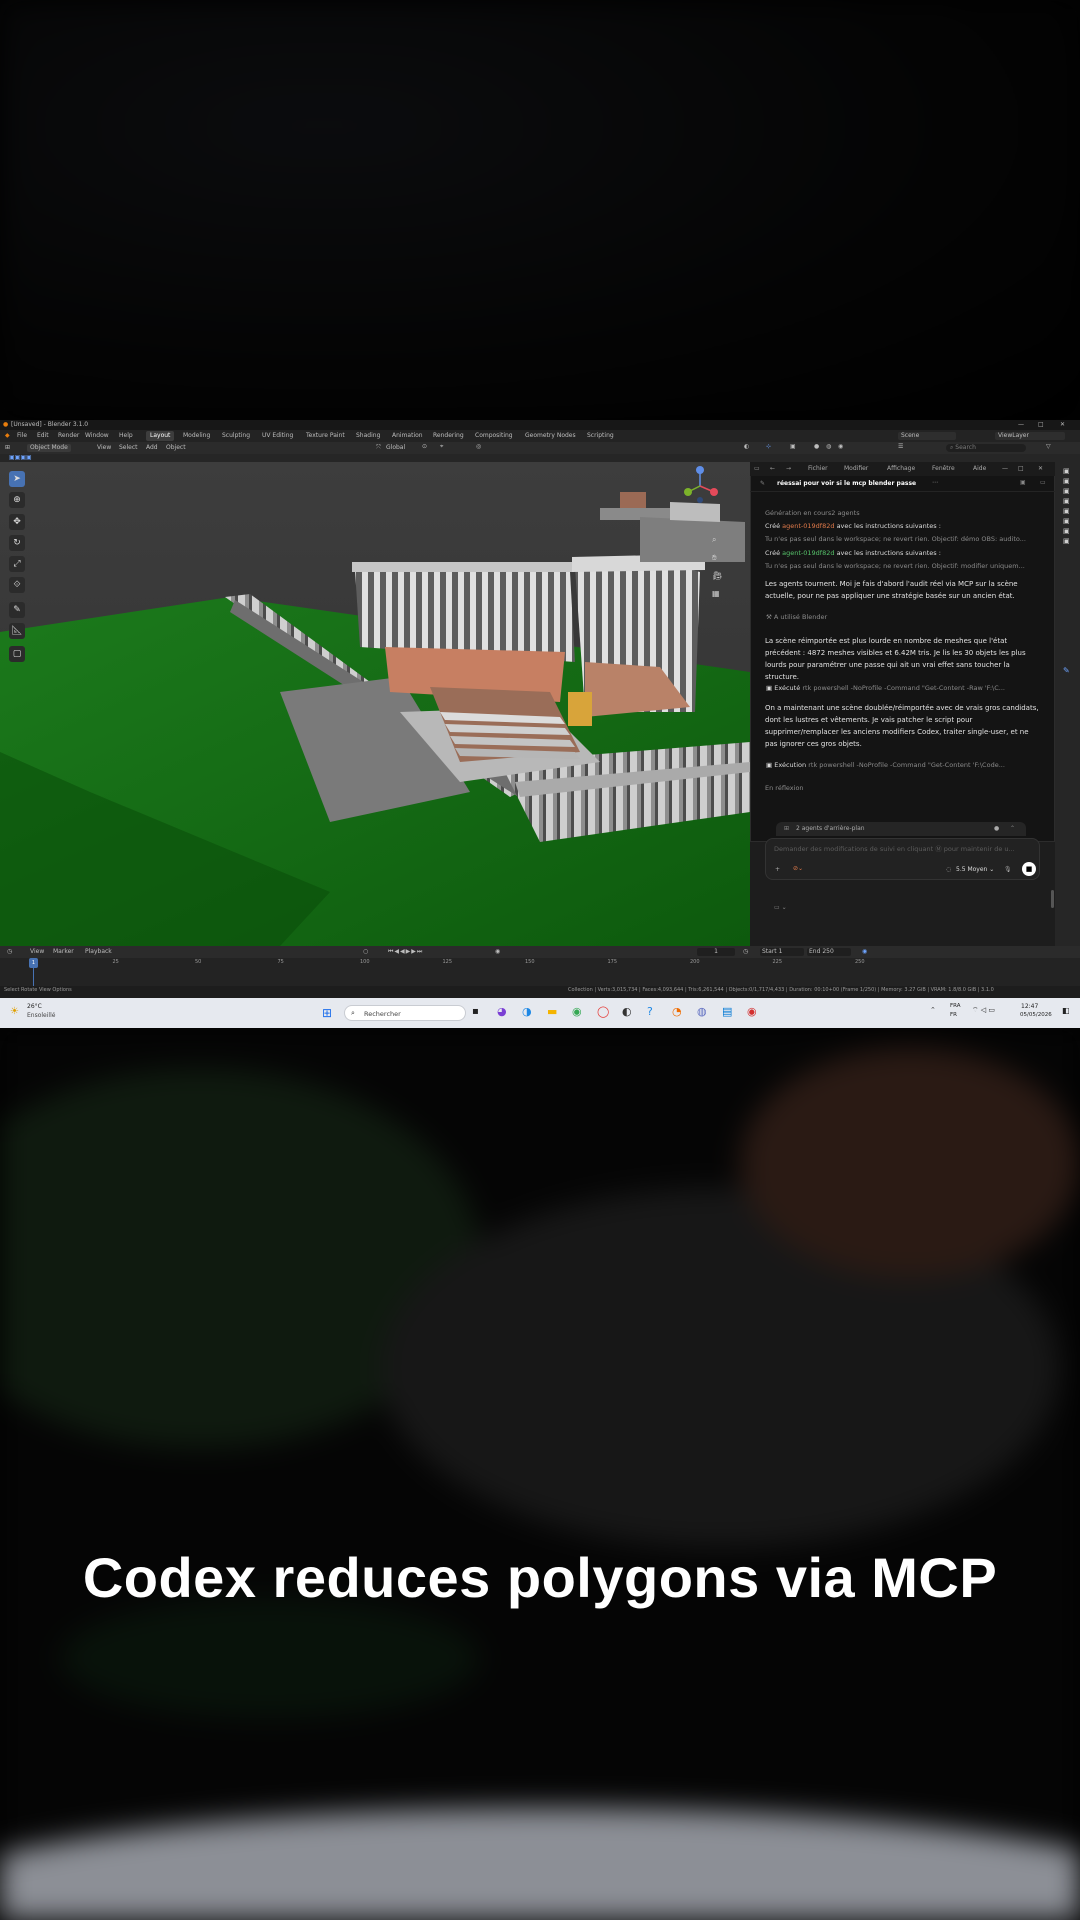 This screenshot has width=1080, height=1920. What do you see at coordinates (1048, 447) in the screenshot?
I see `outliner-funnel-icon: ▽` at bounding box center [1048, 447].